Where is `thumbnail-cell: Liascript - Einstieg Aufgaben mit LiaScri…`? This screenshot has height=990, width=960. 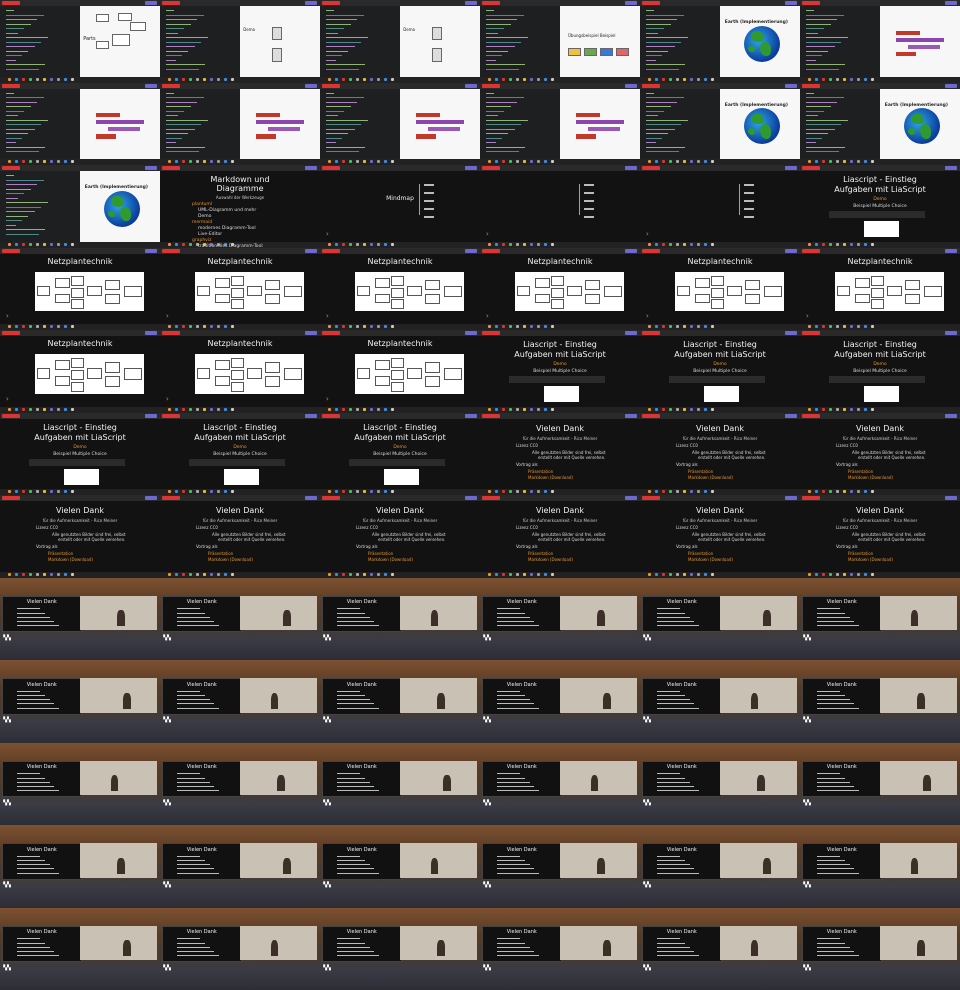
thumbnail-cell: Liascript - Einstieg Aufgaben mit LiaScri… is located at coordinates (880, 206).